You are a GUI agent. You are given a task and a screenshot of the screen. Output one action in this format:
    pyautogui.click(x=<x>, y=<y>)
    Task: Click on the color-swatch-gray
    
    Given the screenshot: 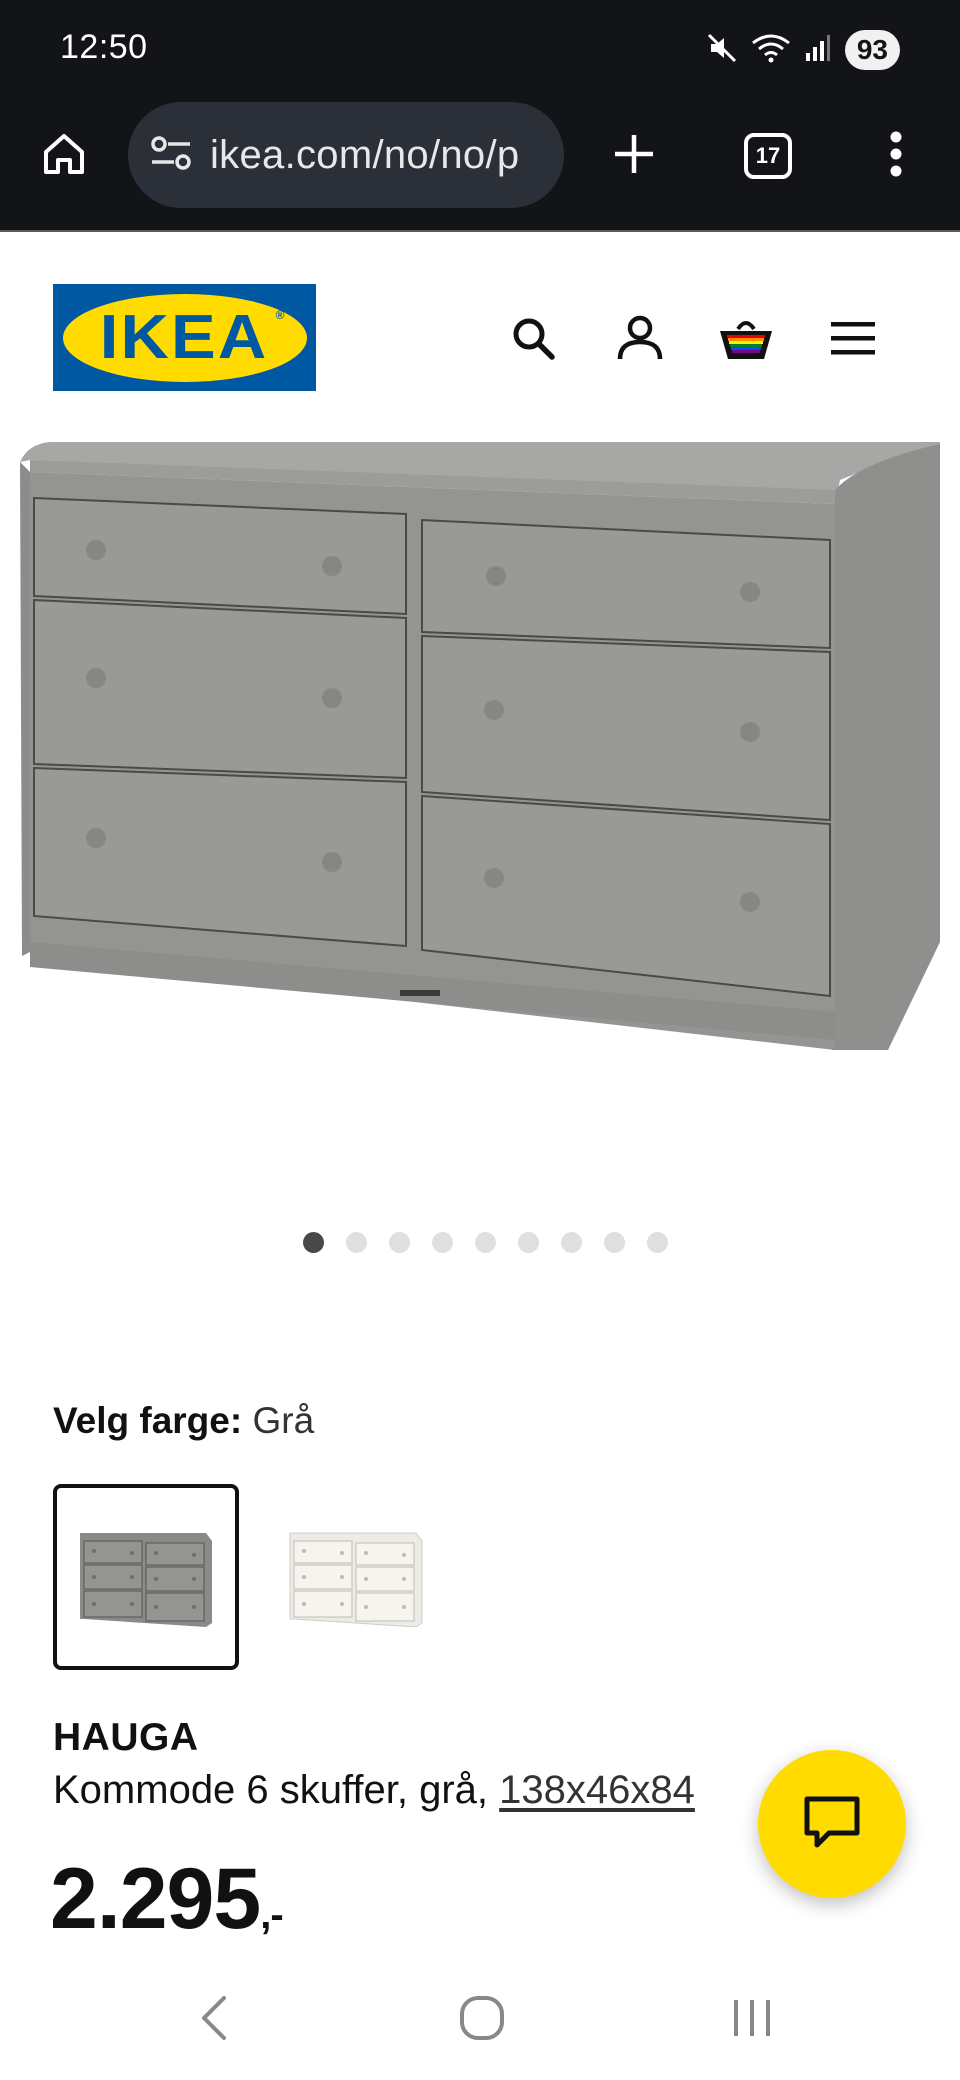 What is the action you would take?
    pyautogui.click(x=146, y=1577)
    